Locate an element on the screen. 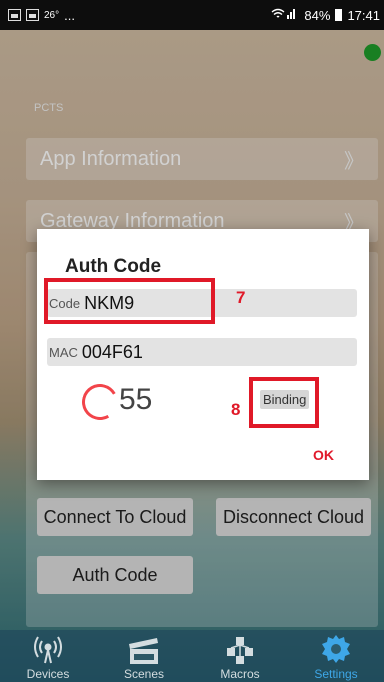 This screenshot has height=682, width=384. progress-spinner-icon is located at coordinates (100, 402).